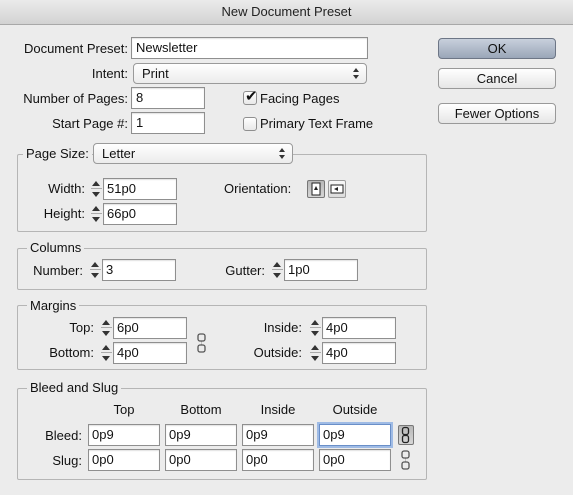  Describe the element at coordinates (95, 270) in the screenshot. I see `columns-number-stepper-icon` at that location.